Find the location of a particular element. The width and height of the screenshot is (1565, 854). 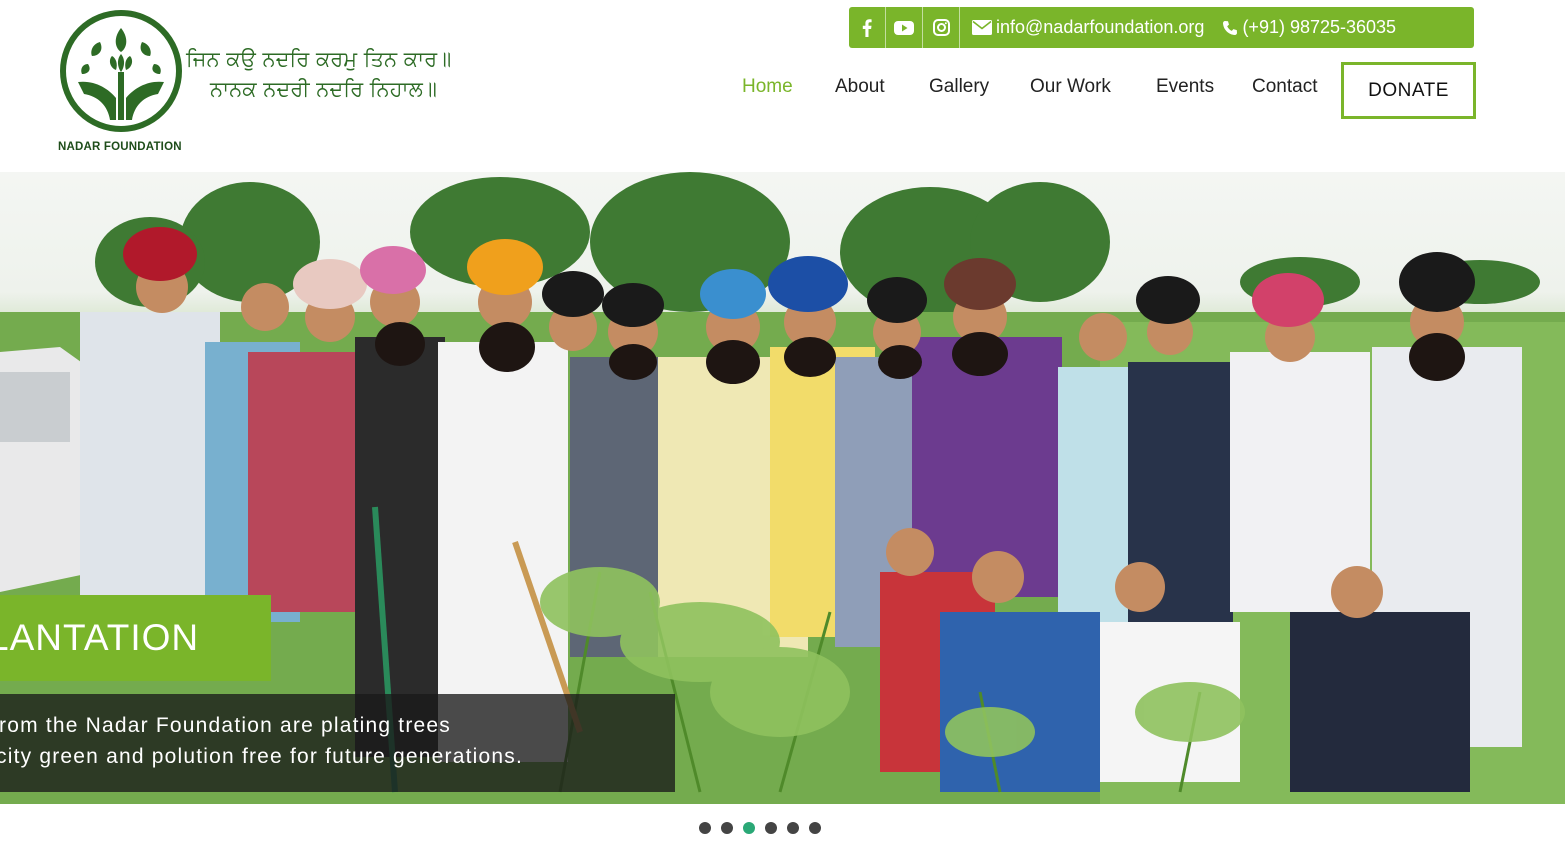

slide-title-text: LANTATION is located at coordinates (100, 637).